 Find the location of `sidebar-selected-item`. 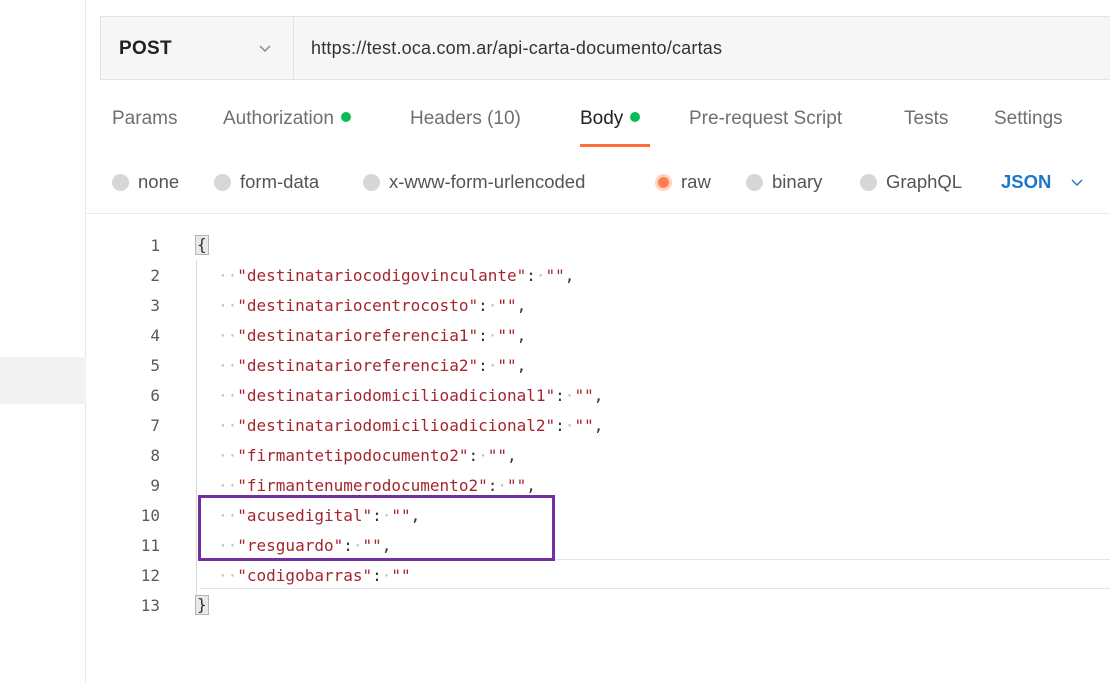

sidebar-selected-item is located at coordinates (43, 380).